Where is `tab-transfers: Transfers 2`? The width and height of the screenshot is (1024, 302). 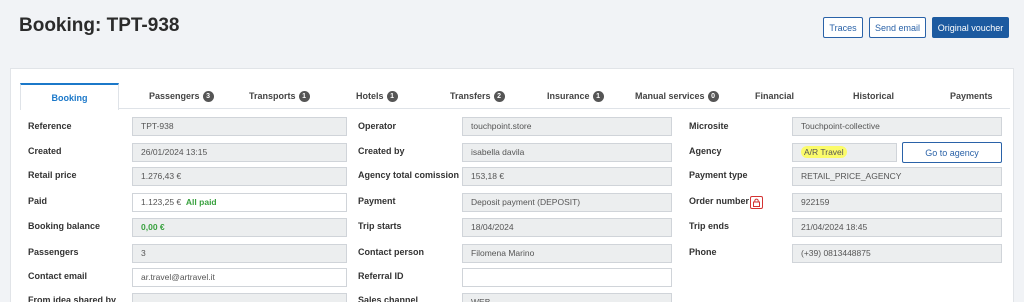
tab-transfers: Transfers 2 is located at coordinates (477, 96).